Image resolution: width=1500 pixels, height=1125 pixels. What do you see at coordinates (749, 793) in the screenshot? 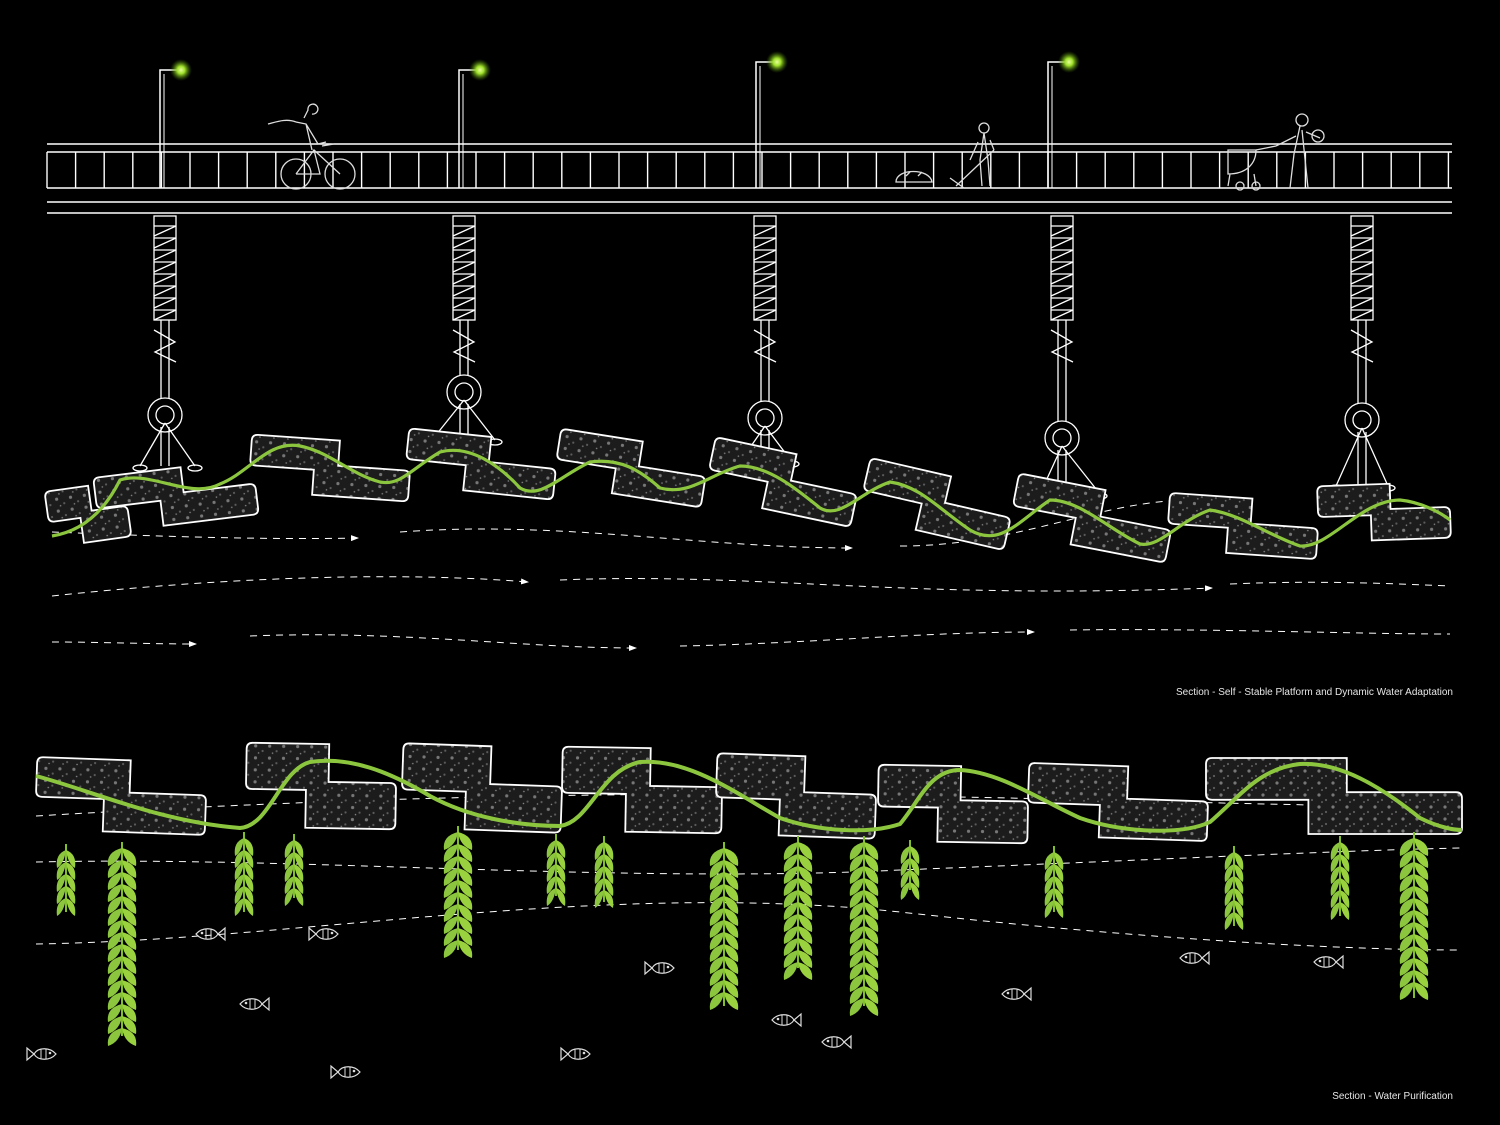
I see `floating-module-chain-bottom` at bounding box center [749, 793].